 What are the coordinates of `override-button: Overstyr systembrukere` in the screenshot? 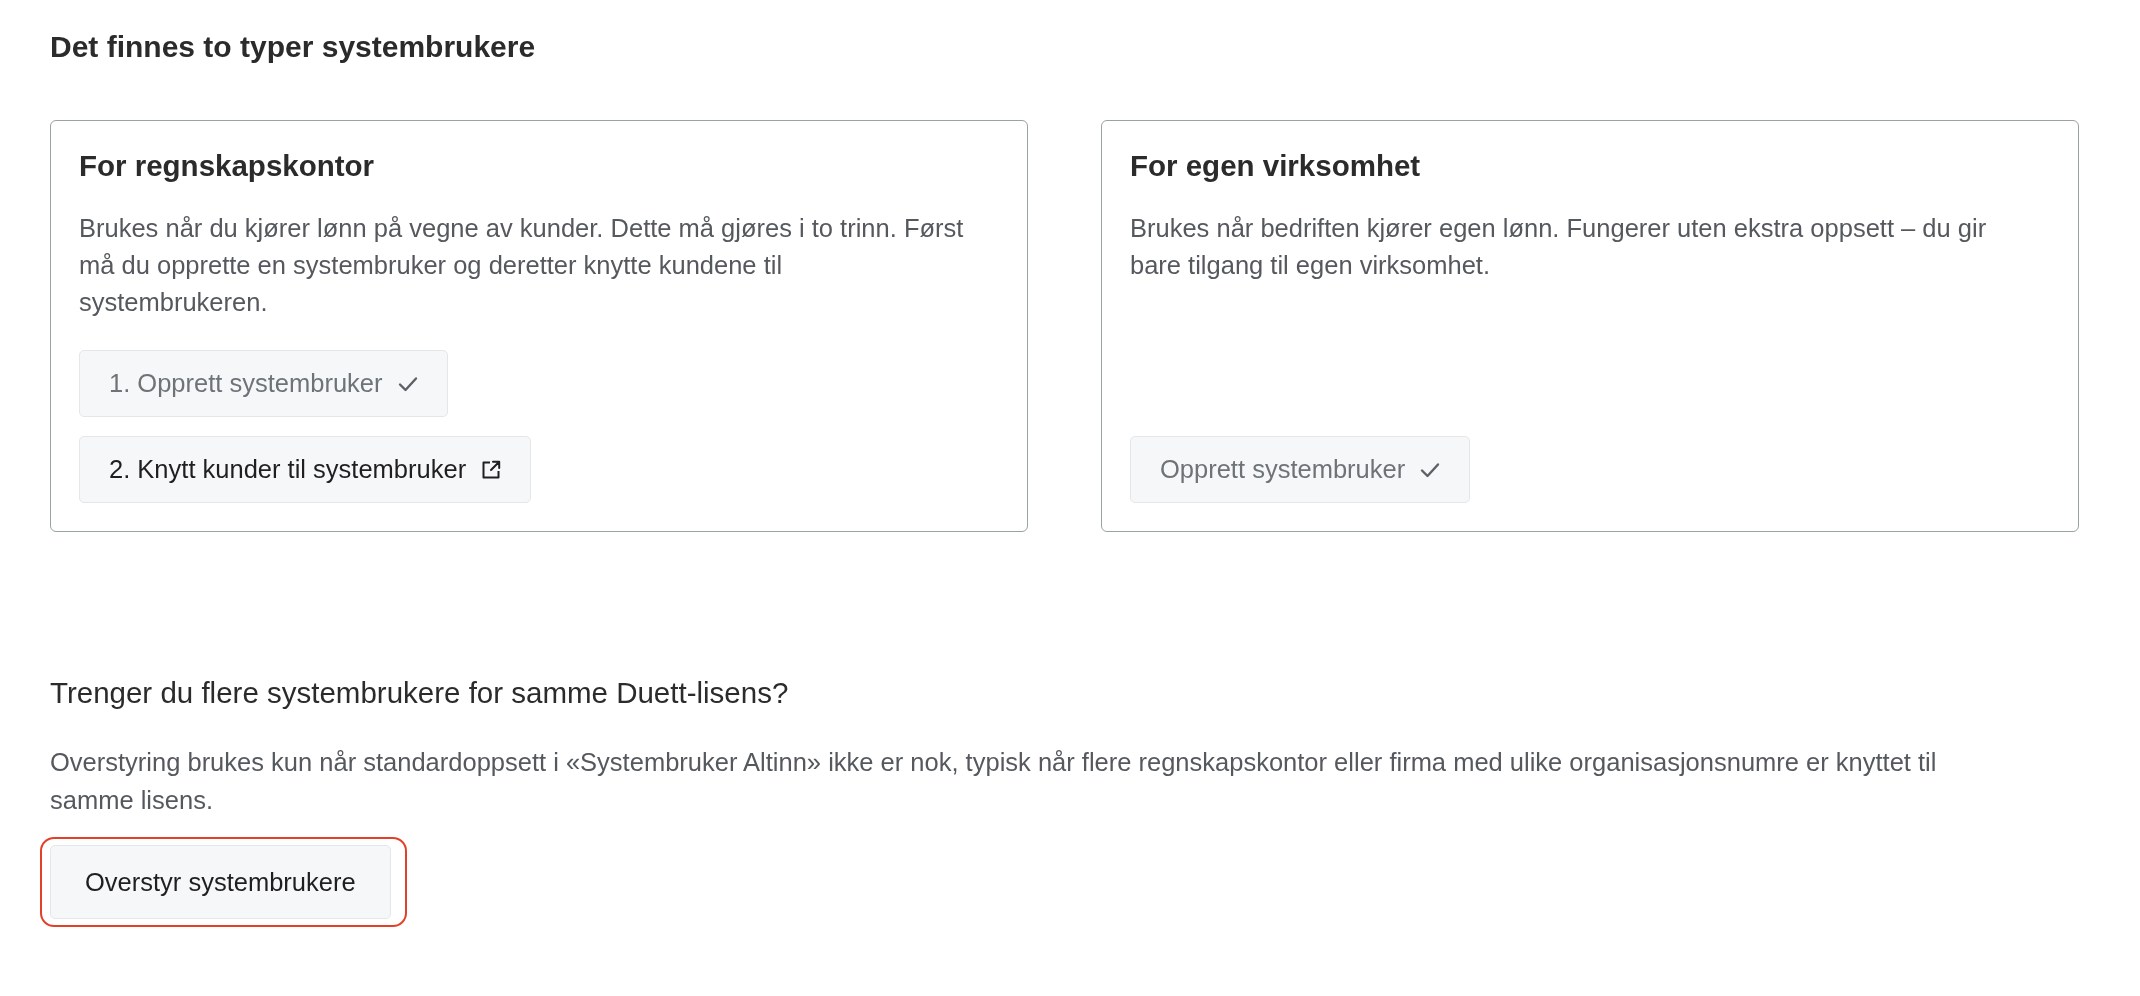 It's located at (220, 882).